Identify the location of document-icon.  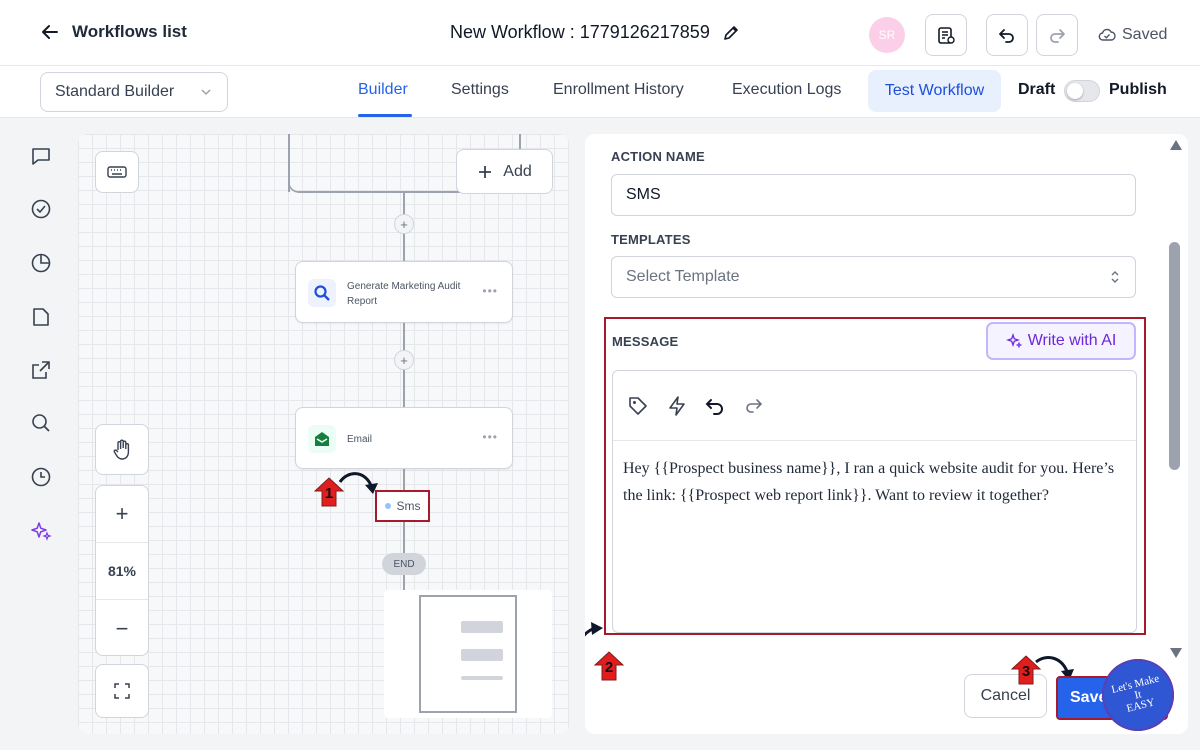
(41, 317).